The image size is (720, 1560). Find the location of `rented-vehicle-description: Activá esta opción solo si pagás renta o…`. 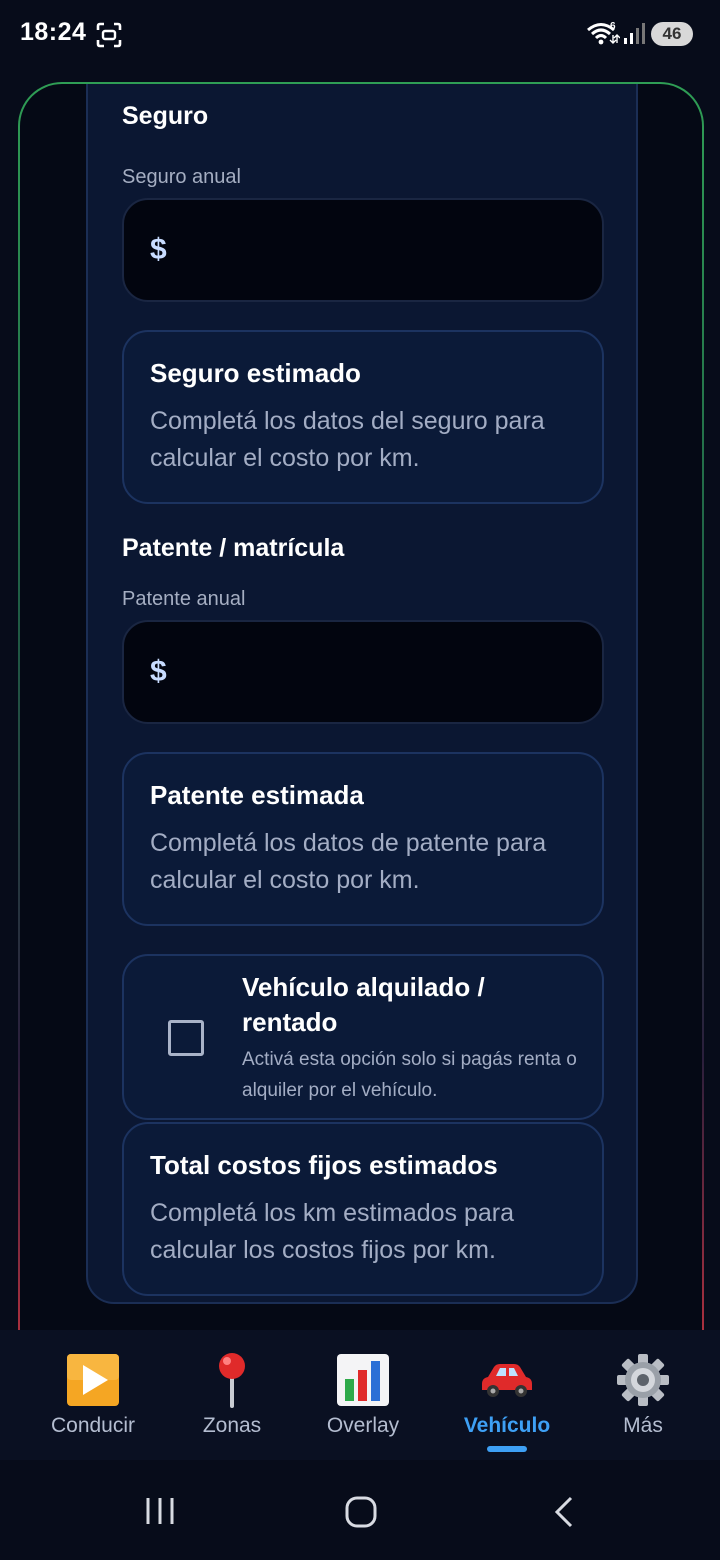

rented-vehicle-description: Activá esta opción solo si pagás renta o… is located at coordinates (409, 1075).